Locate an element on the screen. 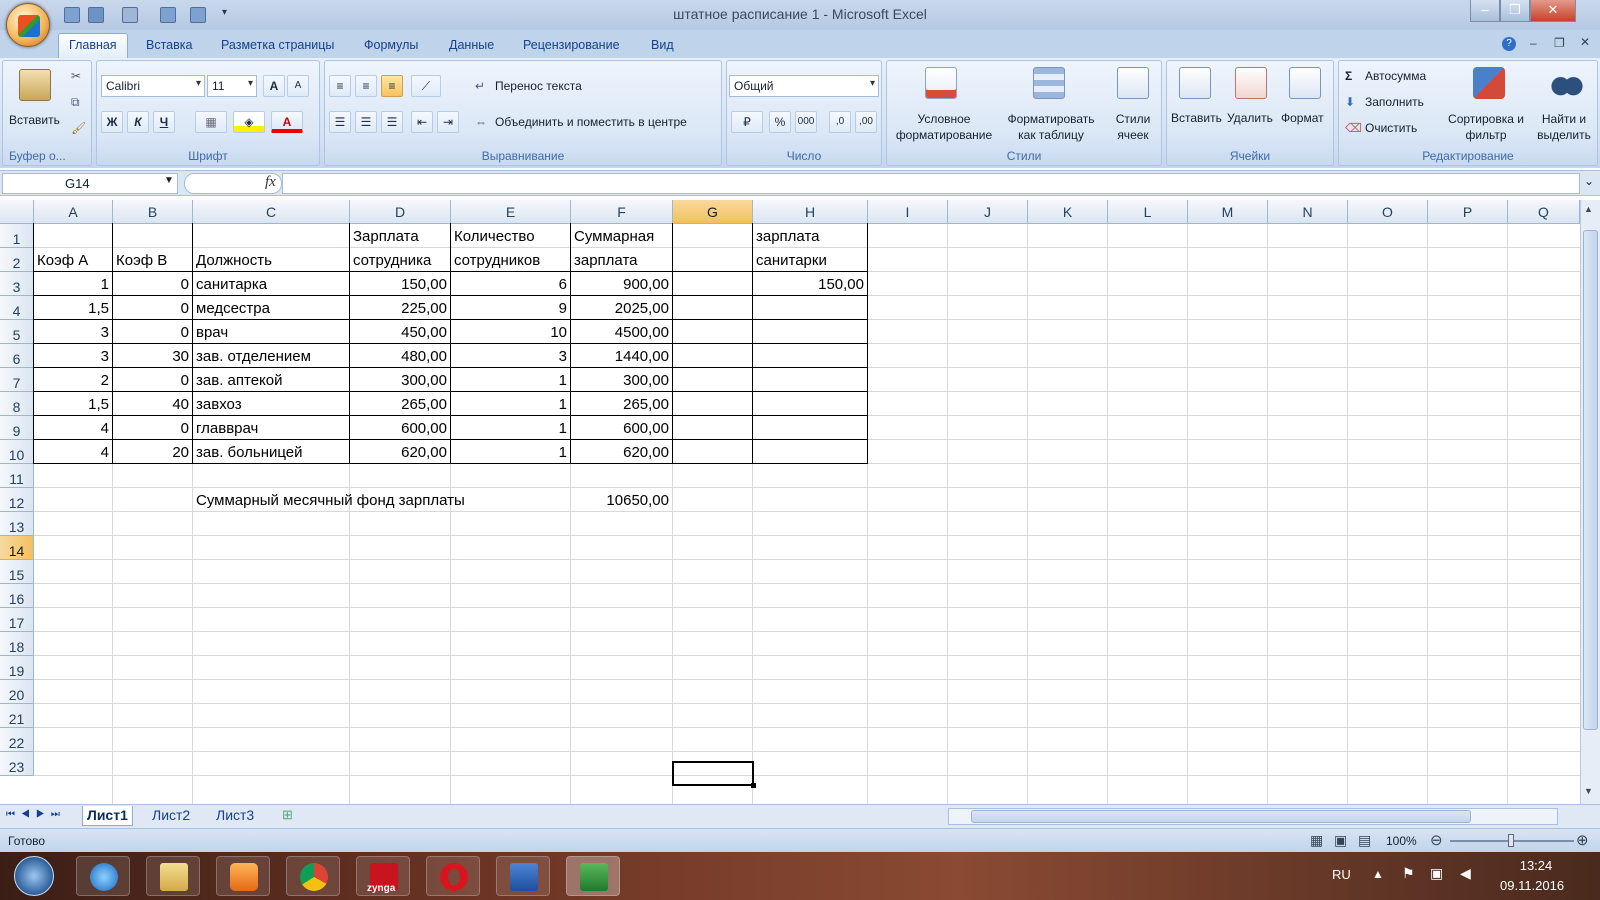 The image size is (1600, 900). normal-view-icon: ▦ is located at coordinates (1316, 840).